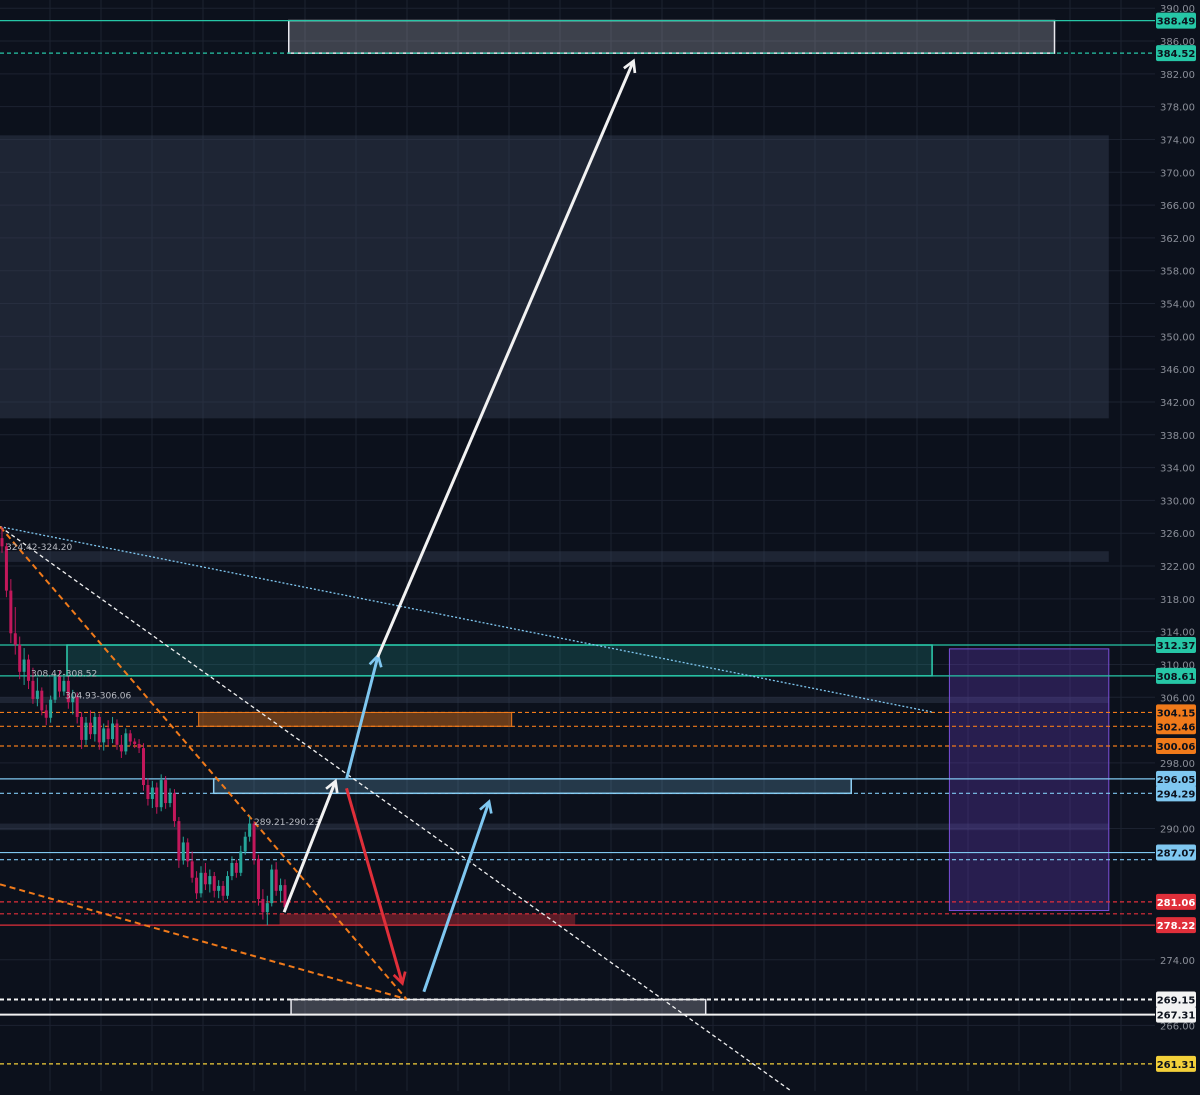 The image size is (1200, 1095). What do you see at coordinates (1177, 75) in the screenshot?
I see `y-tick-label: 382.00` at bounding box center [1177, 75].